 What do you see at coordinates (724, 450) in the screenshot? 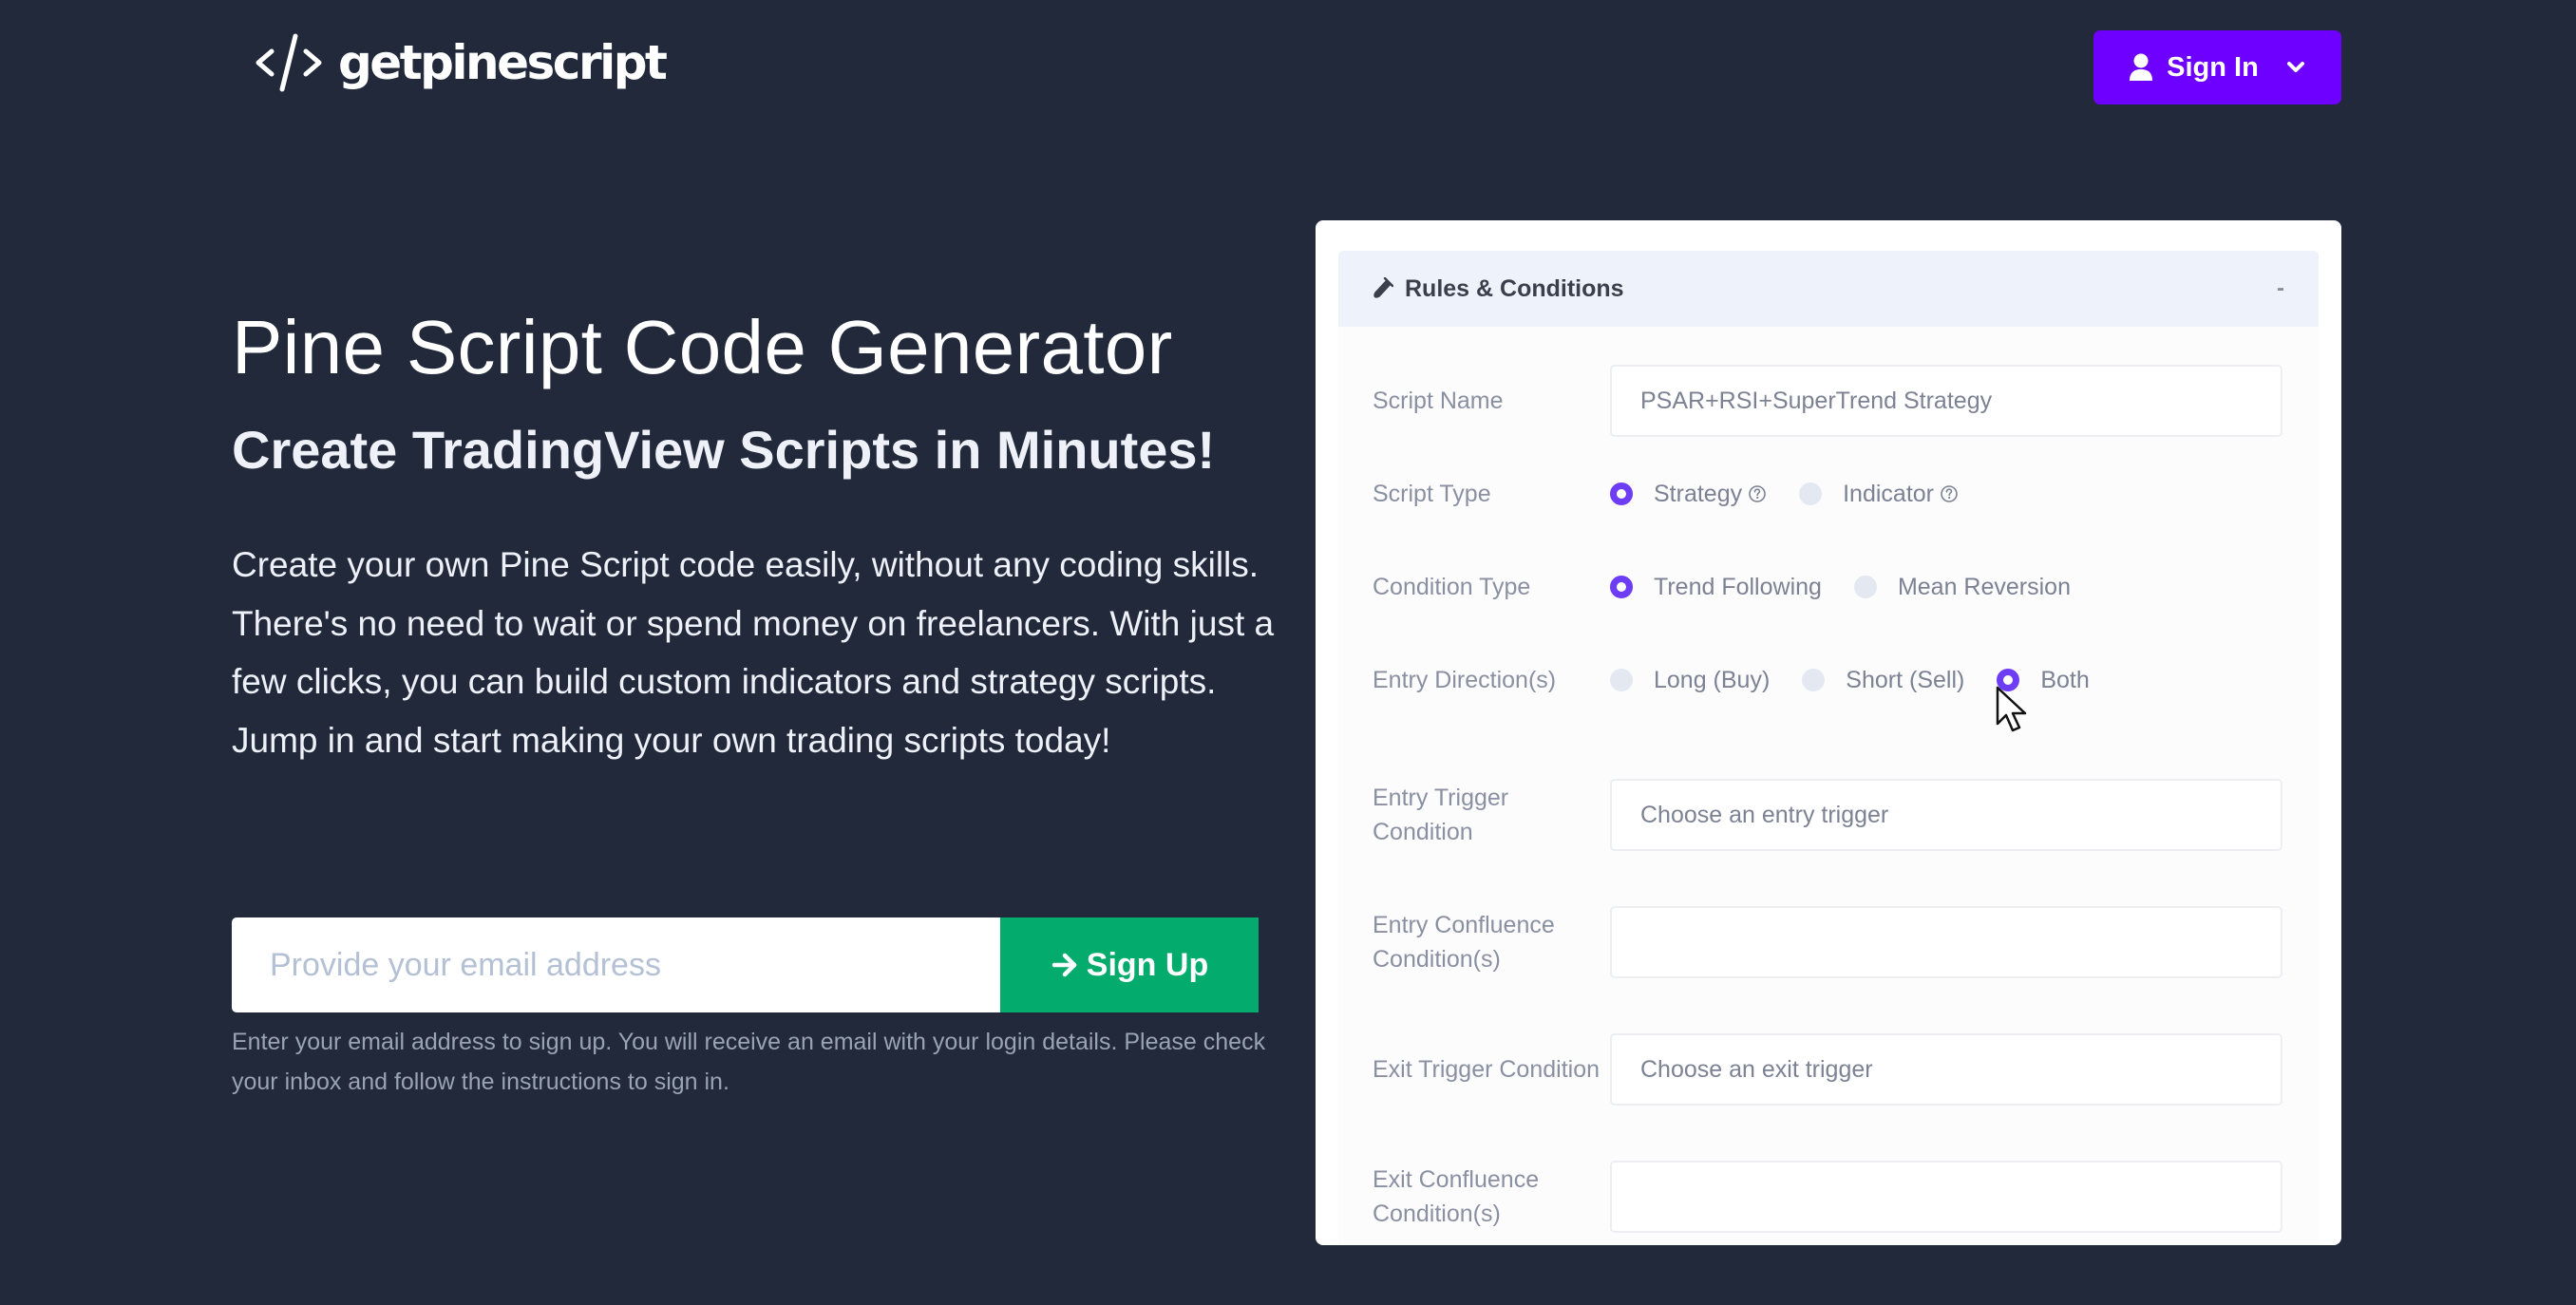
I see `page-subtitle: Create TradingView Scripts in Minutes!` at bounding box center [724, 450].